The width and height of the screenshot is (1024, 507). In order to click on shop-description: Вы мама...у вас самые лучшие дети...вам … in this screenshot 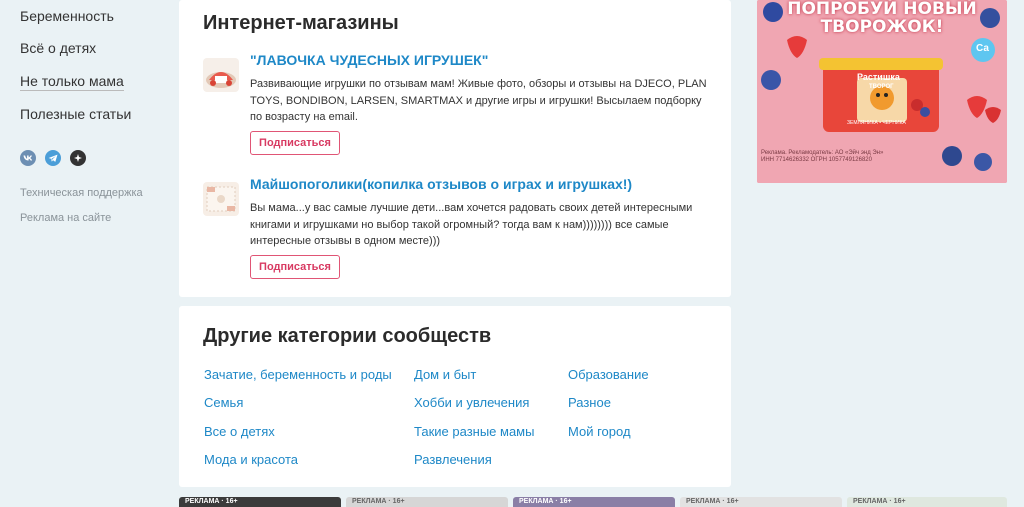, I will do `click(471, 224)`.